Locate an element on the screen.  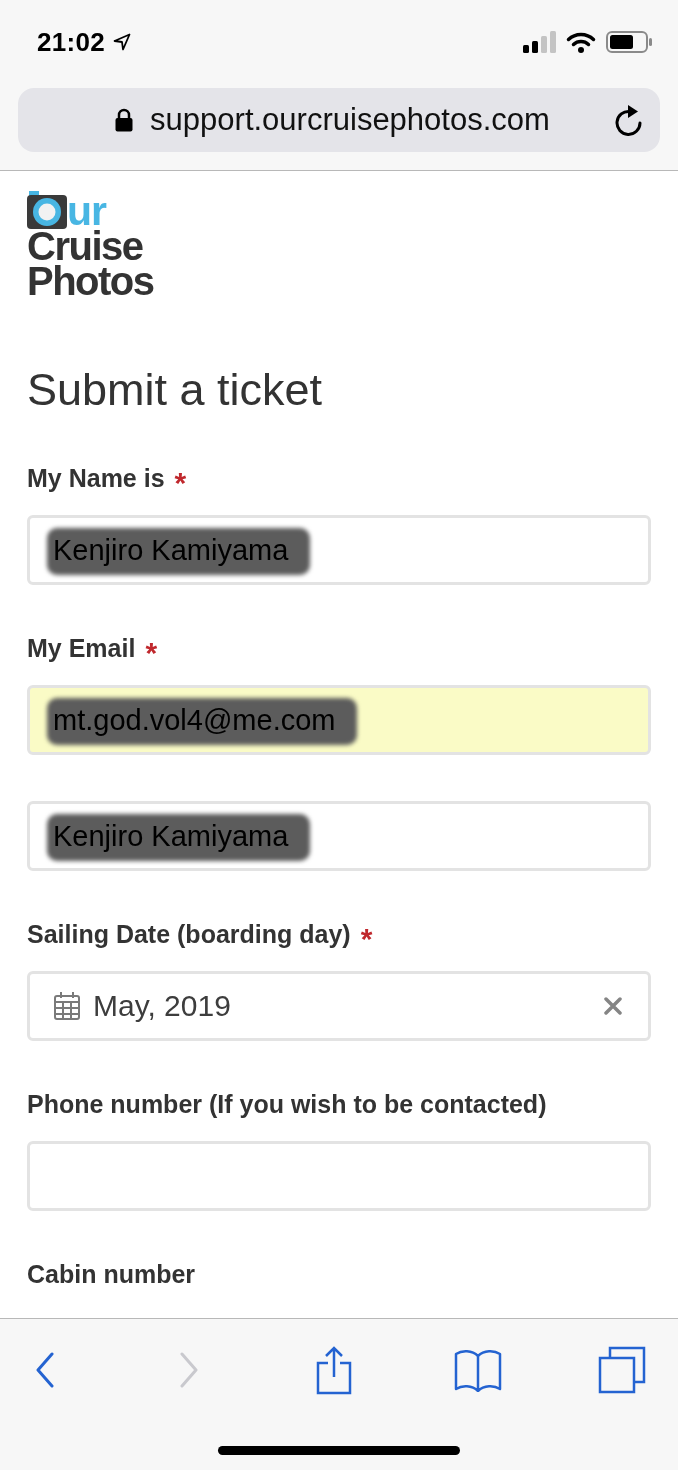
logo-text: Photos is located at coordinates (90, 281).